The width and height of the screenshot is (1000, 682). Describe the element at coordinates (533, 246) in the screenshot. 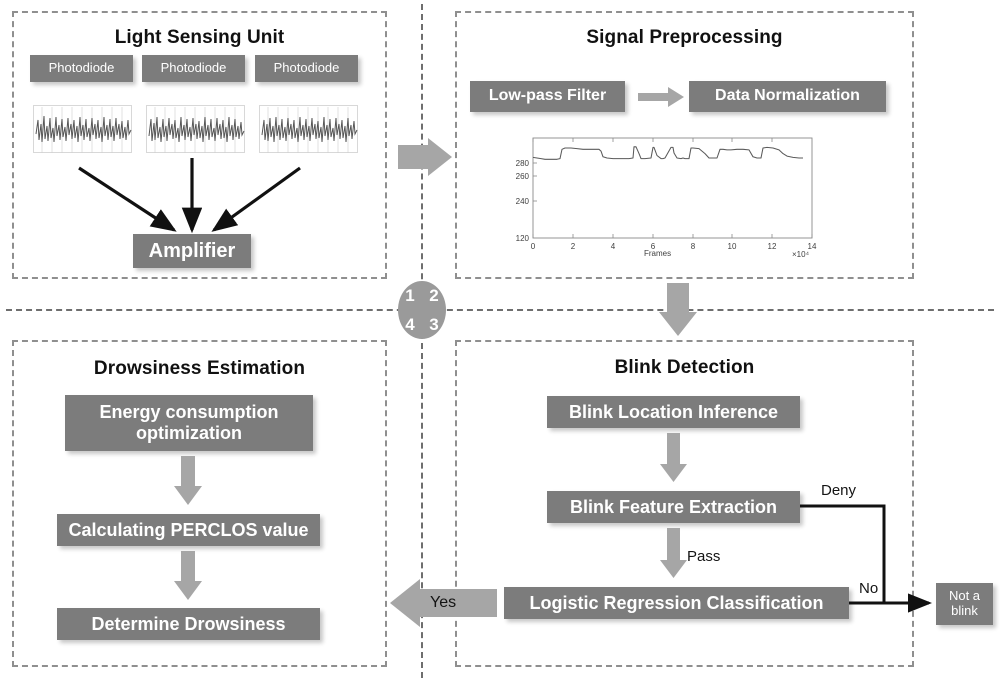

I see `plot-xtick-0: 0` at that location.